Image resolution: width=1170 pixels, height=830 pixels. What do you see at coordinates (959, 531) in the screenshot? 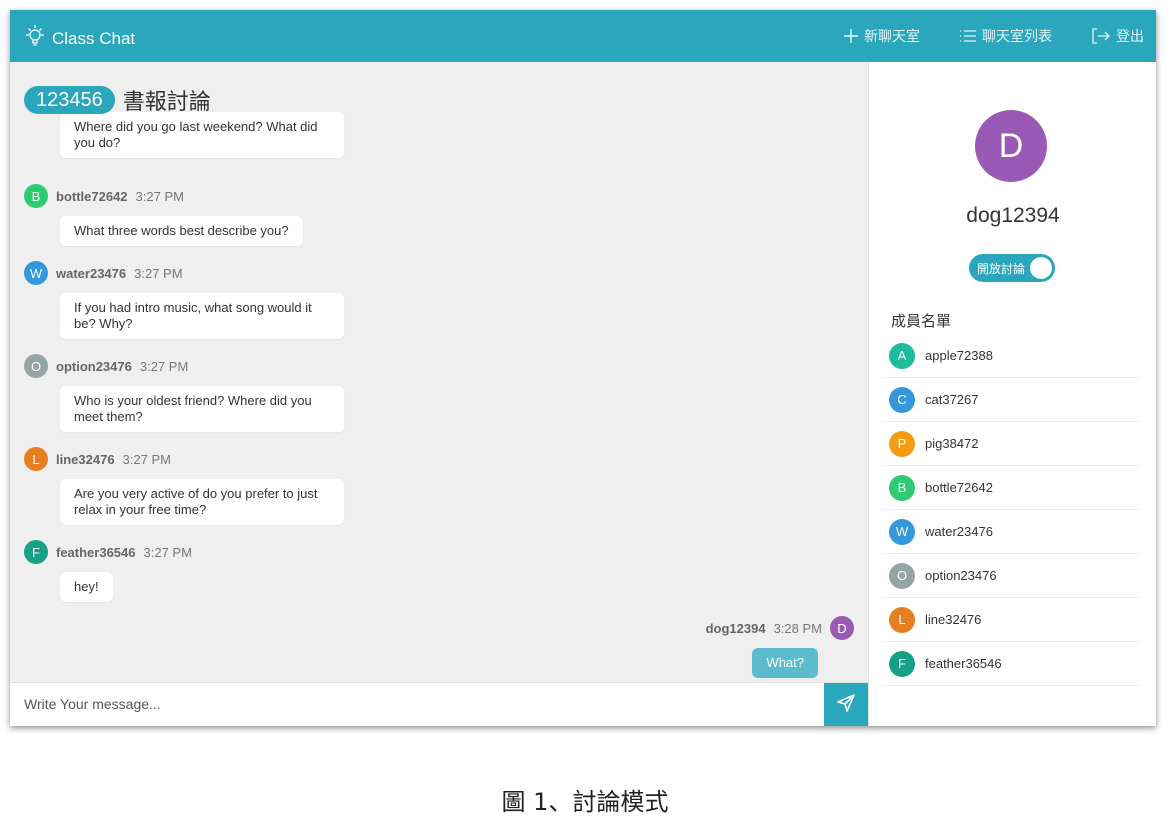
I see `member-name: water23476` at bounding box center [959, 531].